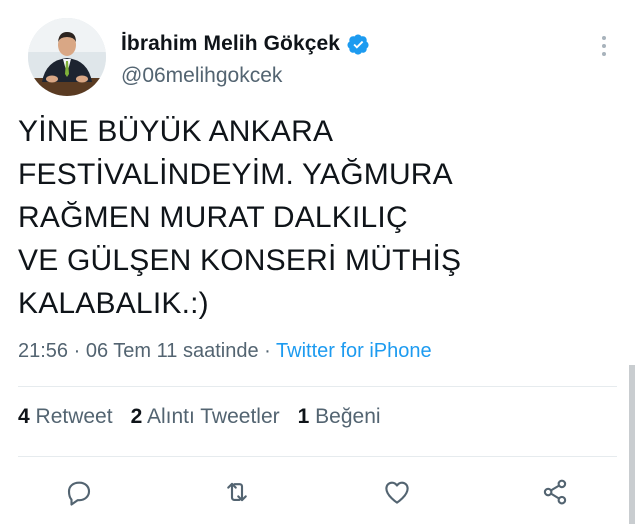  What do you see at coordinates (67, 57) in the screenshot?
I see `avatar` at bounding box center [67, 57].